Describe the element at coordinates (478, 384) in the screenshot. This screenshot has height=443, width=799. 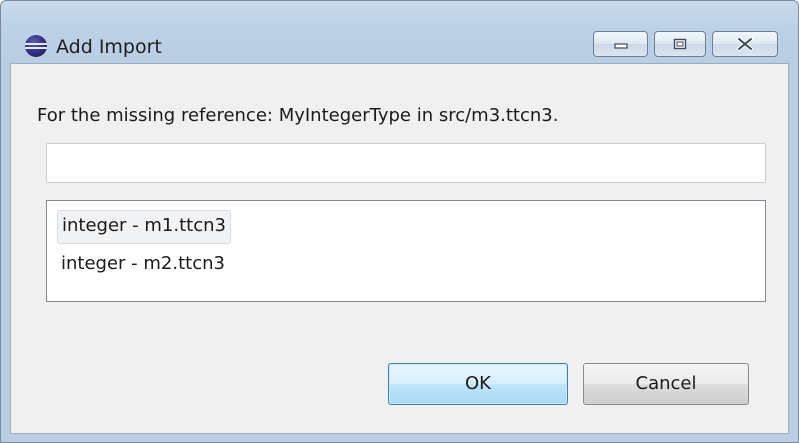
I see `ok-button: OK` at that location.